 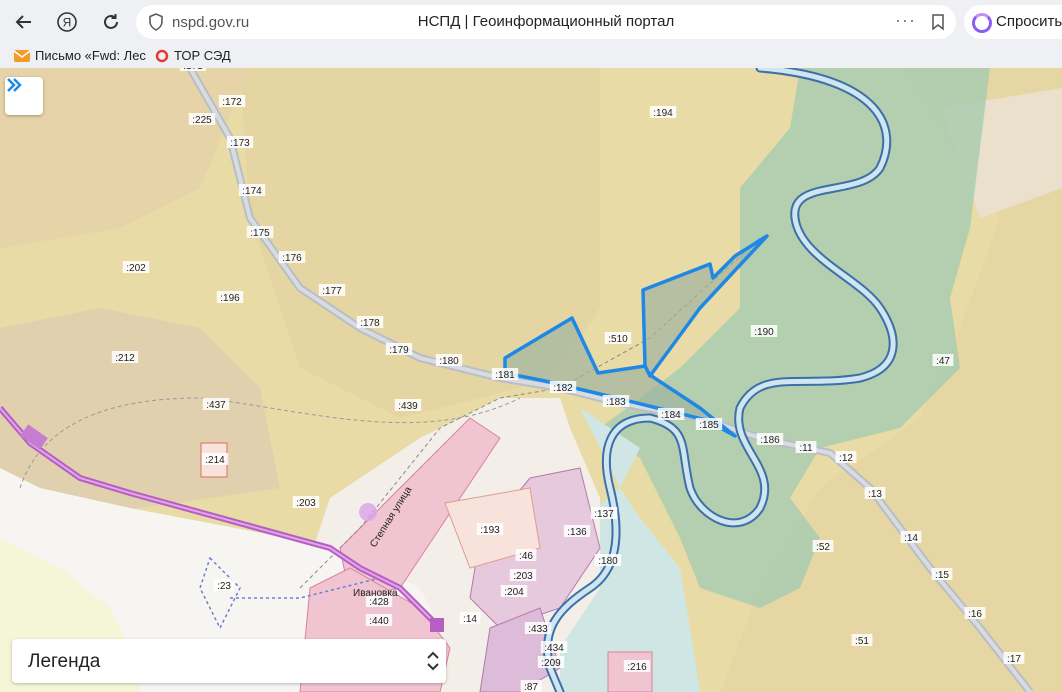 I want to click on parcel-label: :171, so click(x=193, y=70).